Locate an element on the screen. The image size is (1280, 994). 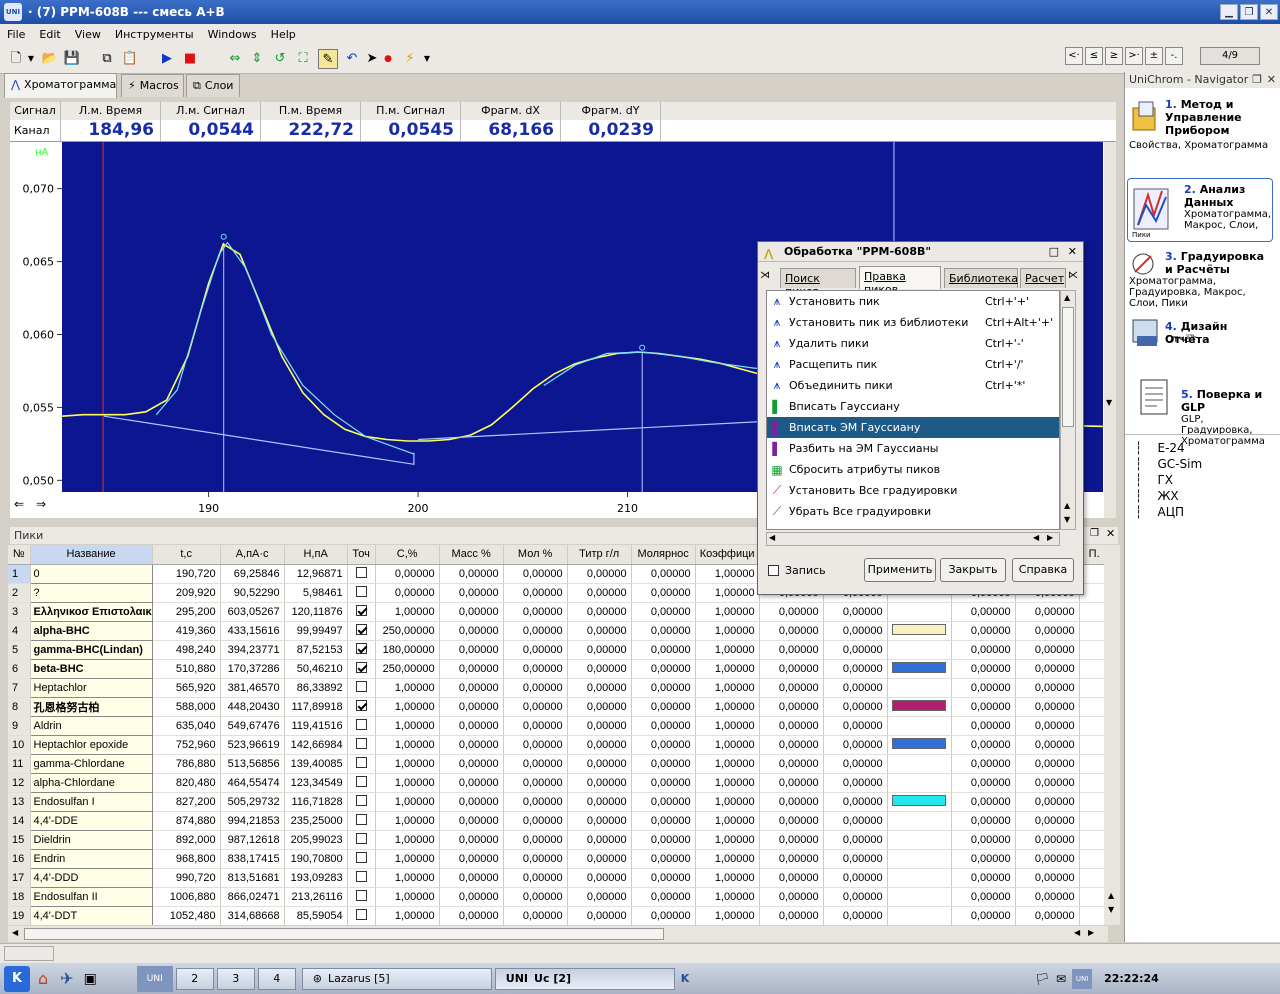
peak-action-item: ▌ Разбить на ЭМ Гауссианы is located at coordinates (913, 448).